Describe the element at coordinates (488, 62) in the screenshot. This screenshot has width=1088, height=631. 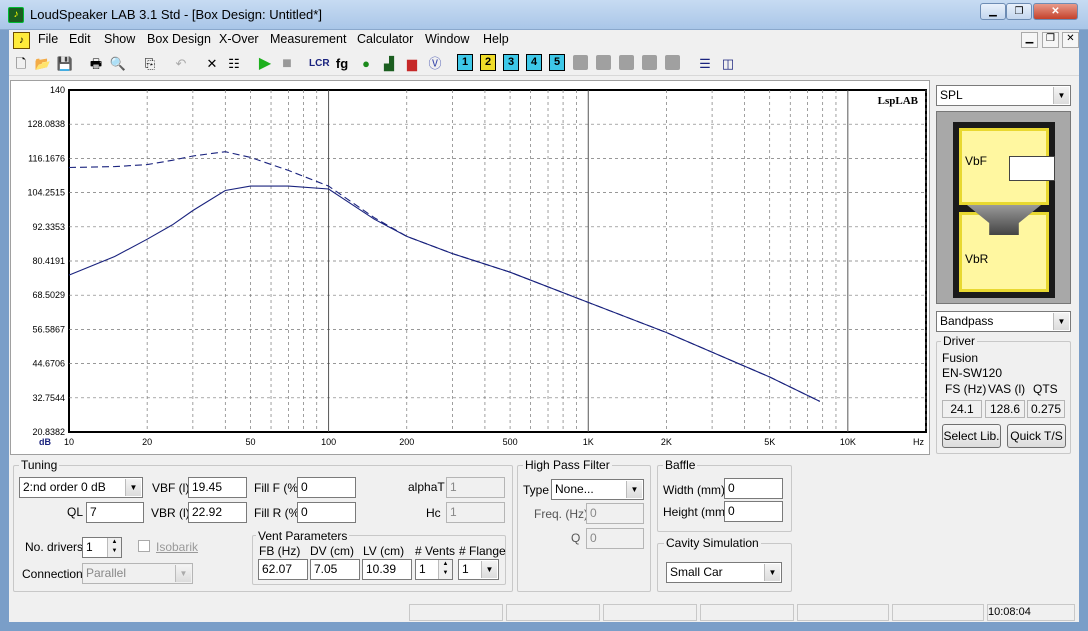
I see `view-2-button: 2` at that location.